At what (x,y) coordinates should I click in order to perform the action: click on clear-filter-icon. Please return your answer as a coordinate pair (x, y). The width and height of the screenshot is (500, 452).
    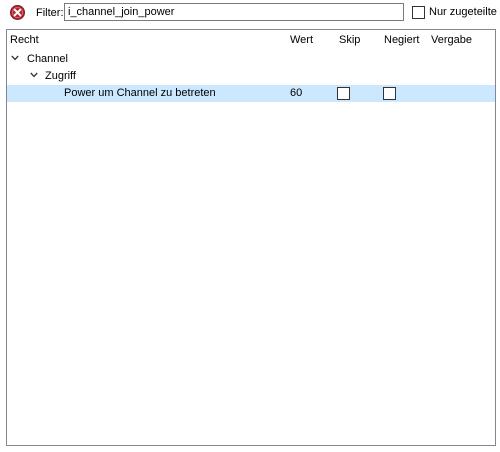
    Looking at the image, I should click on (17, 12).